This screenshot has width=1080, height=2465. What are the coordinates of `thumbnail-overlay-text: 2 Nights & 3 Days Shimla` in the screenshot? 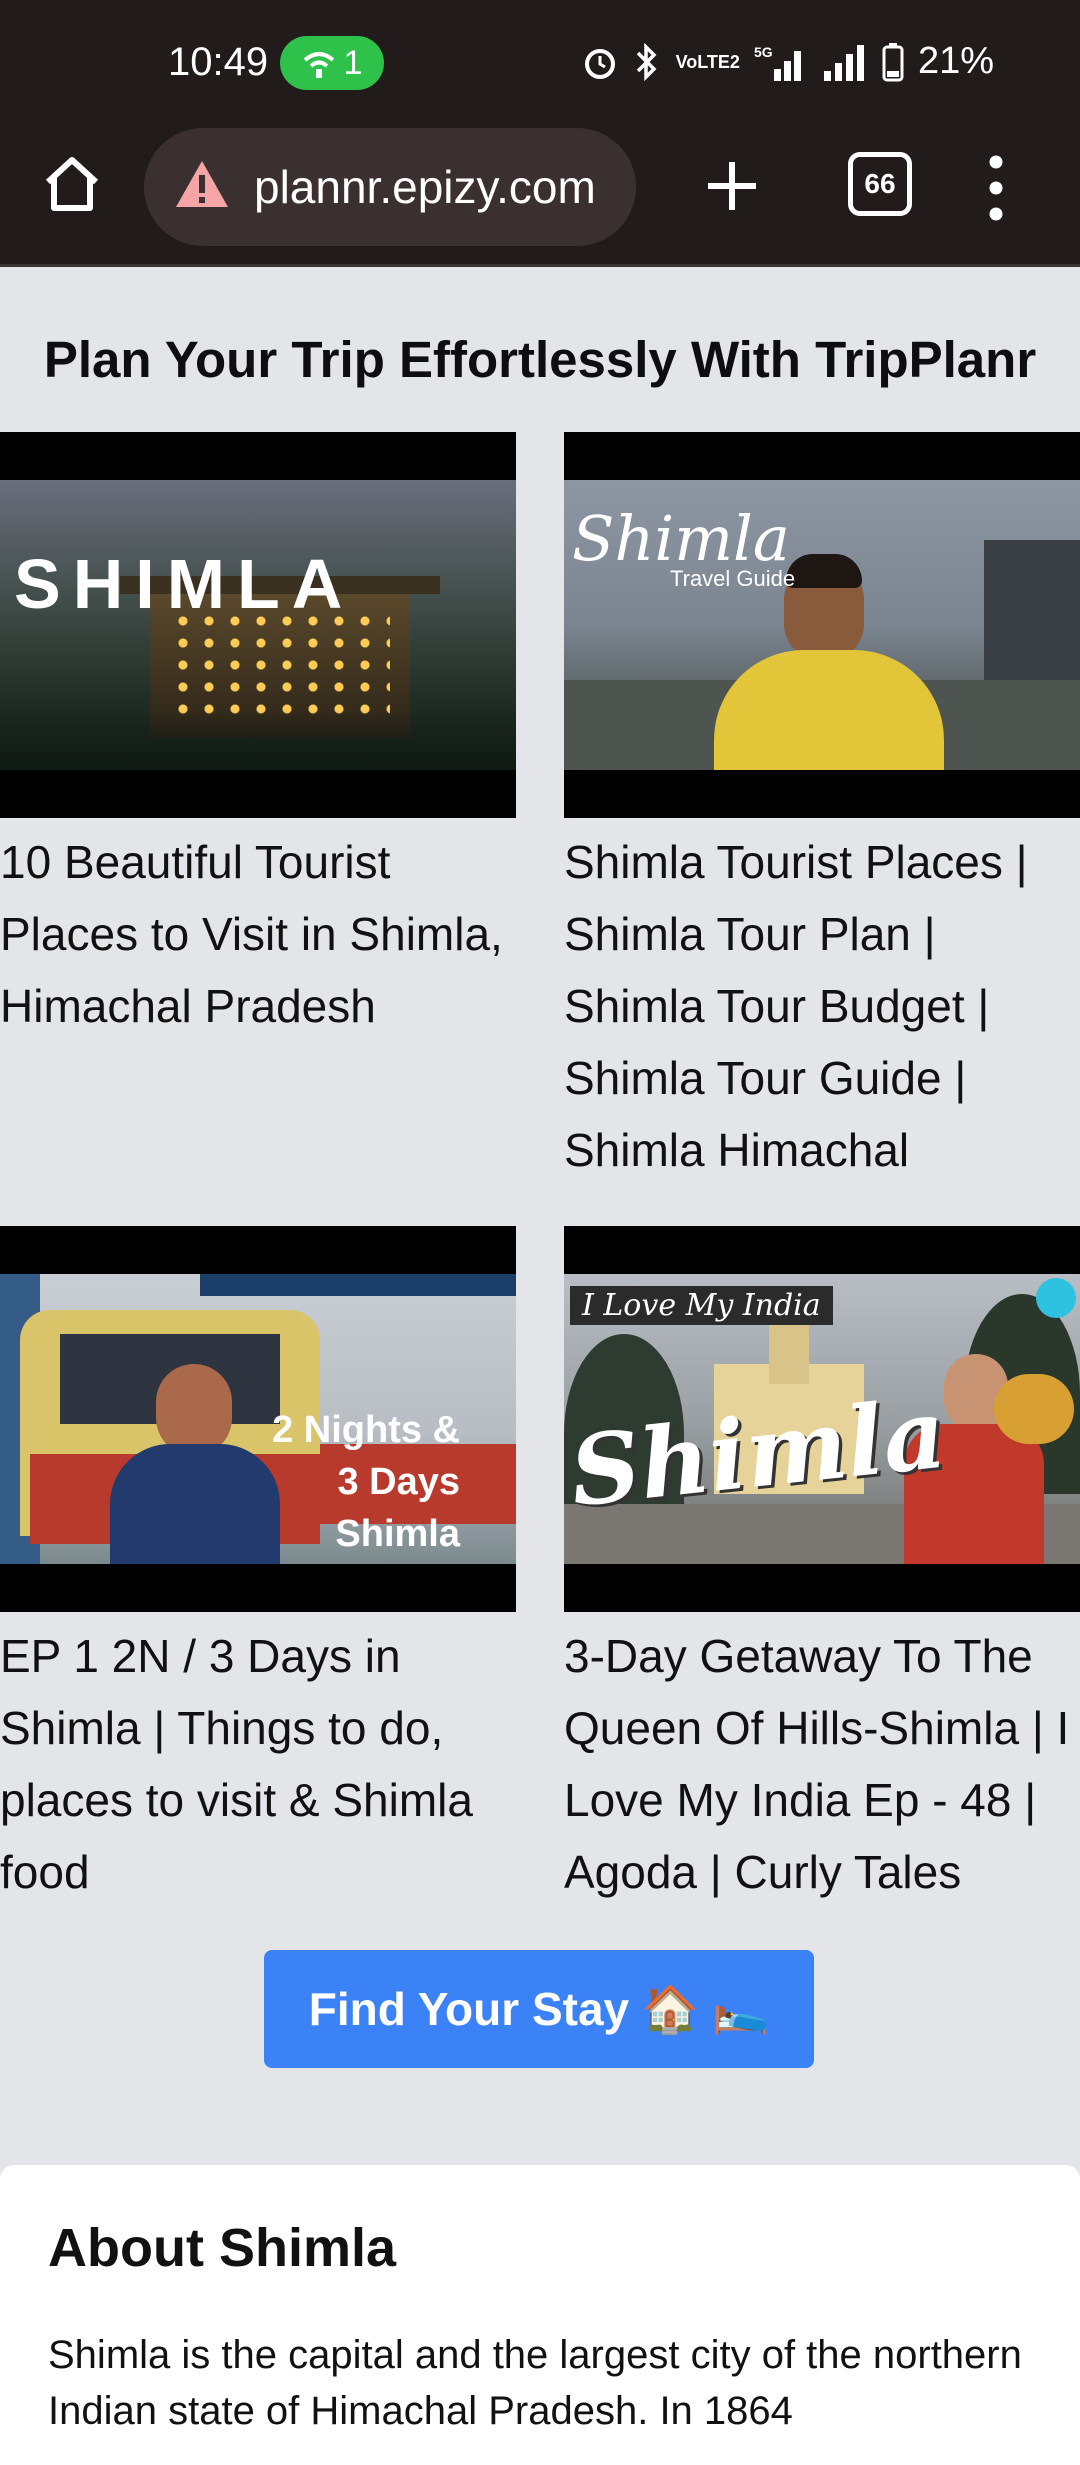 It's located at (366, 1482).